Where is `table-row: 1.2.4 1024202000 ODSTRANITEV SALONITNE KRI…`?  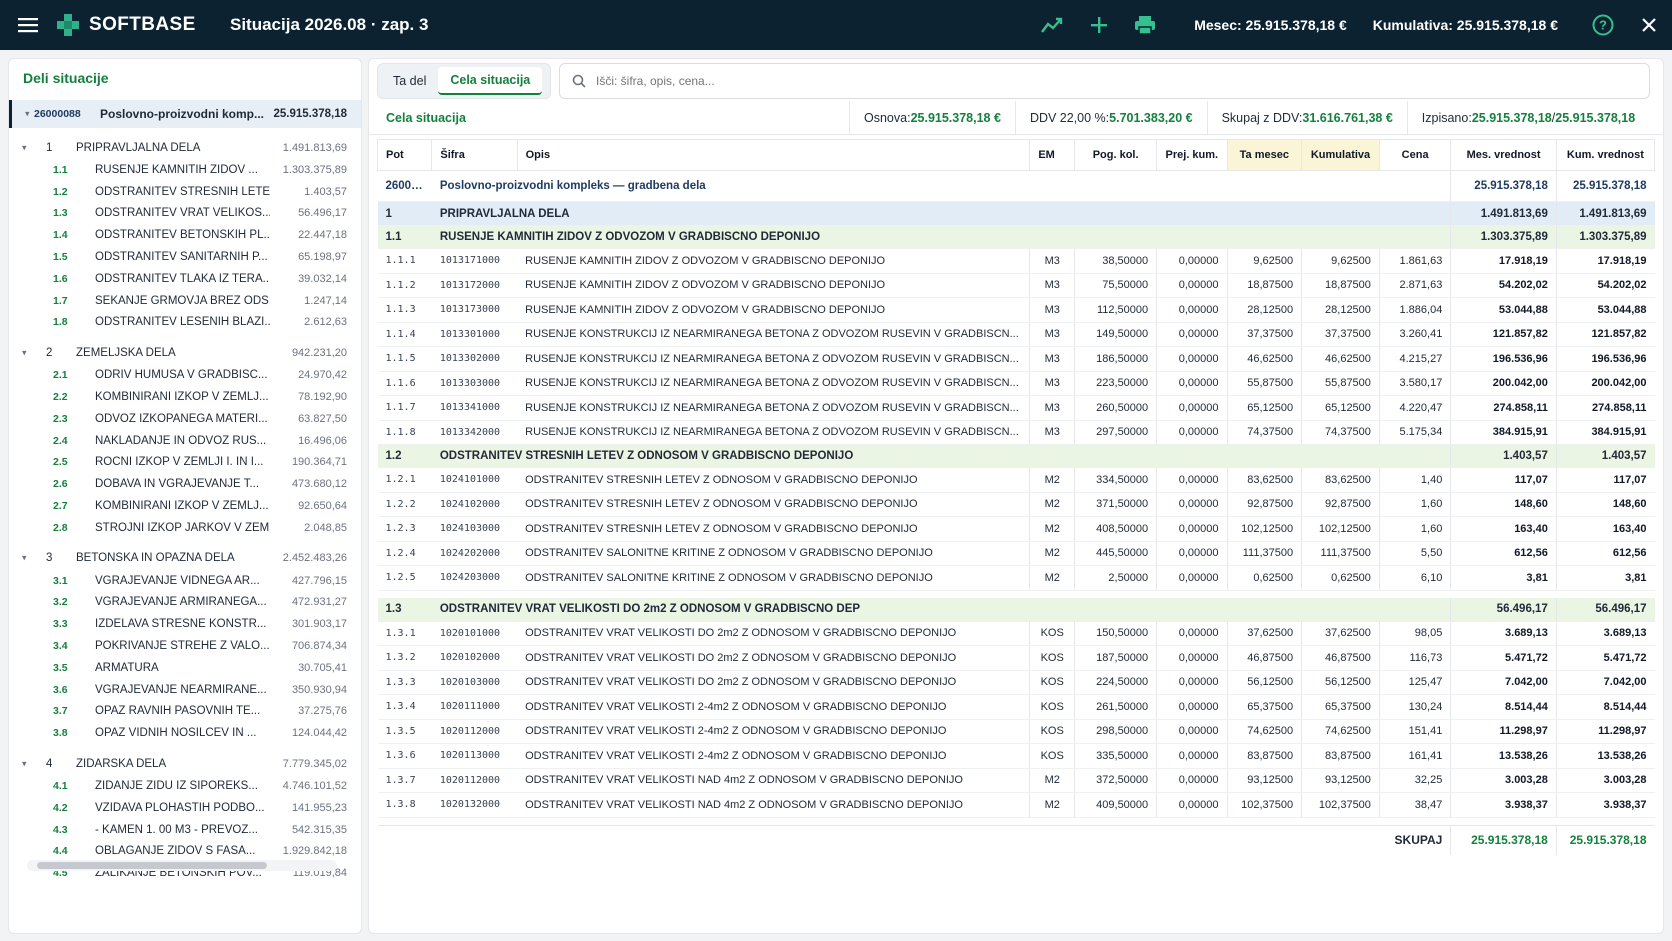
table-row: 1.2.4 1024202000 ODSTRANITEV SALONITNE KRI… is located at coordinates (1016, 553).